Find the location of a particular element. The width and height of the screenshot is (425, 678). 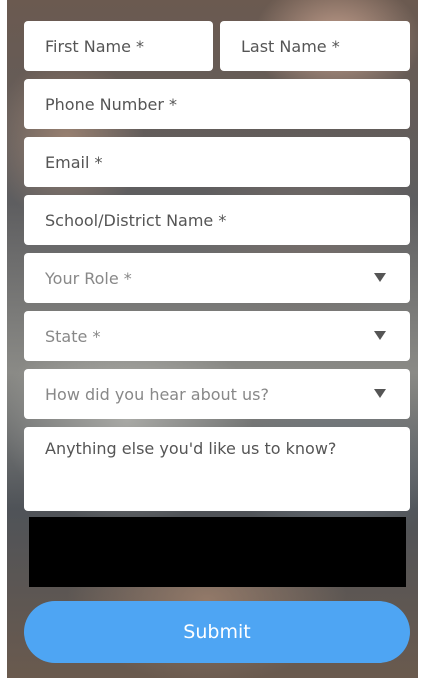

comments-placeholder: Anything else you'd like us to know? is located at coordinates (191, 448).